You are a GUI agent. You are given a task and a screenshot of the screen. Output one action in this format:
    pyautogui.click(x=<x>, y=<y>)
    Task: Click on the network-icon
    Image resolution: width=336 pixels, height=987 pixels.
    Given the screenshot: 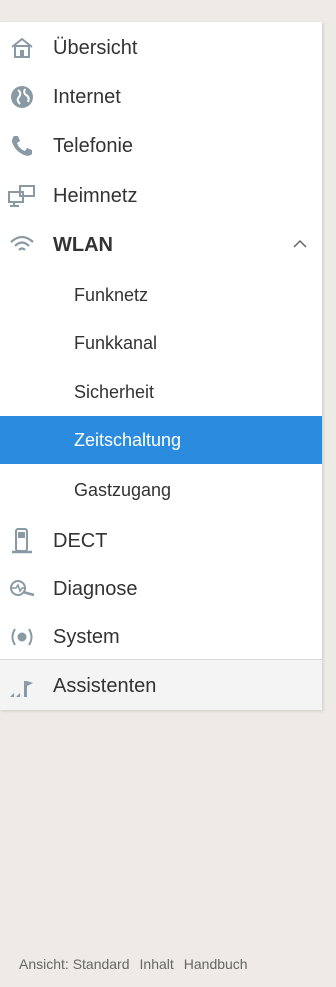 What is the action you would take?
    pyautogui.click(x=22, y=196)
    